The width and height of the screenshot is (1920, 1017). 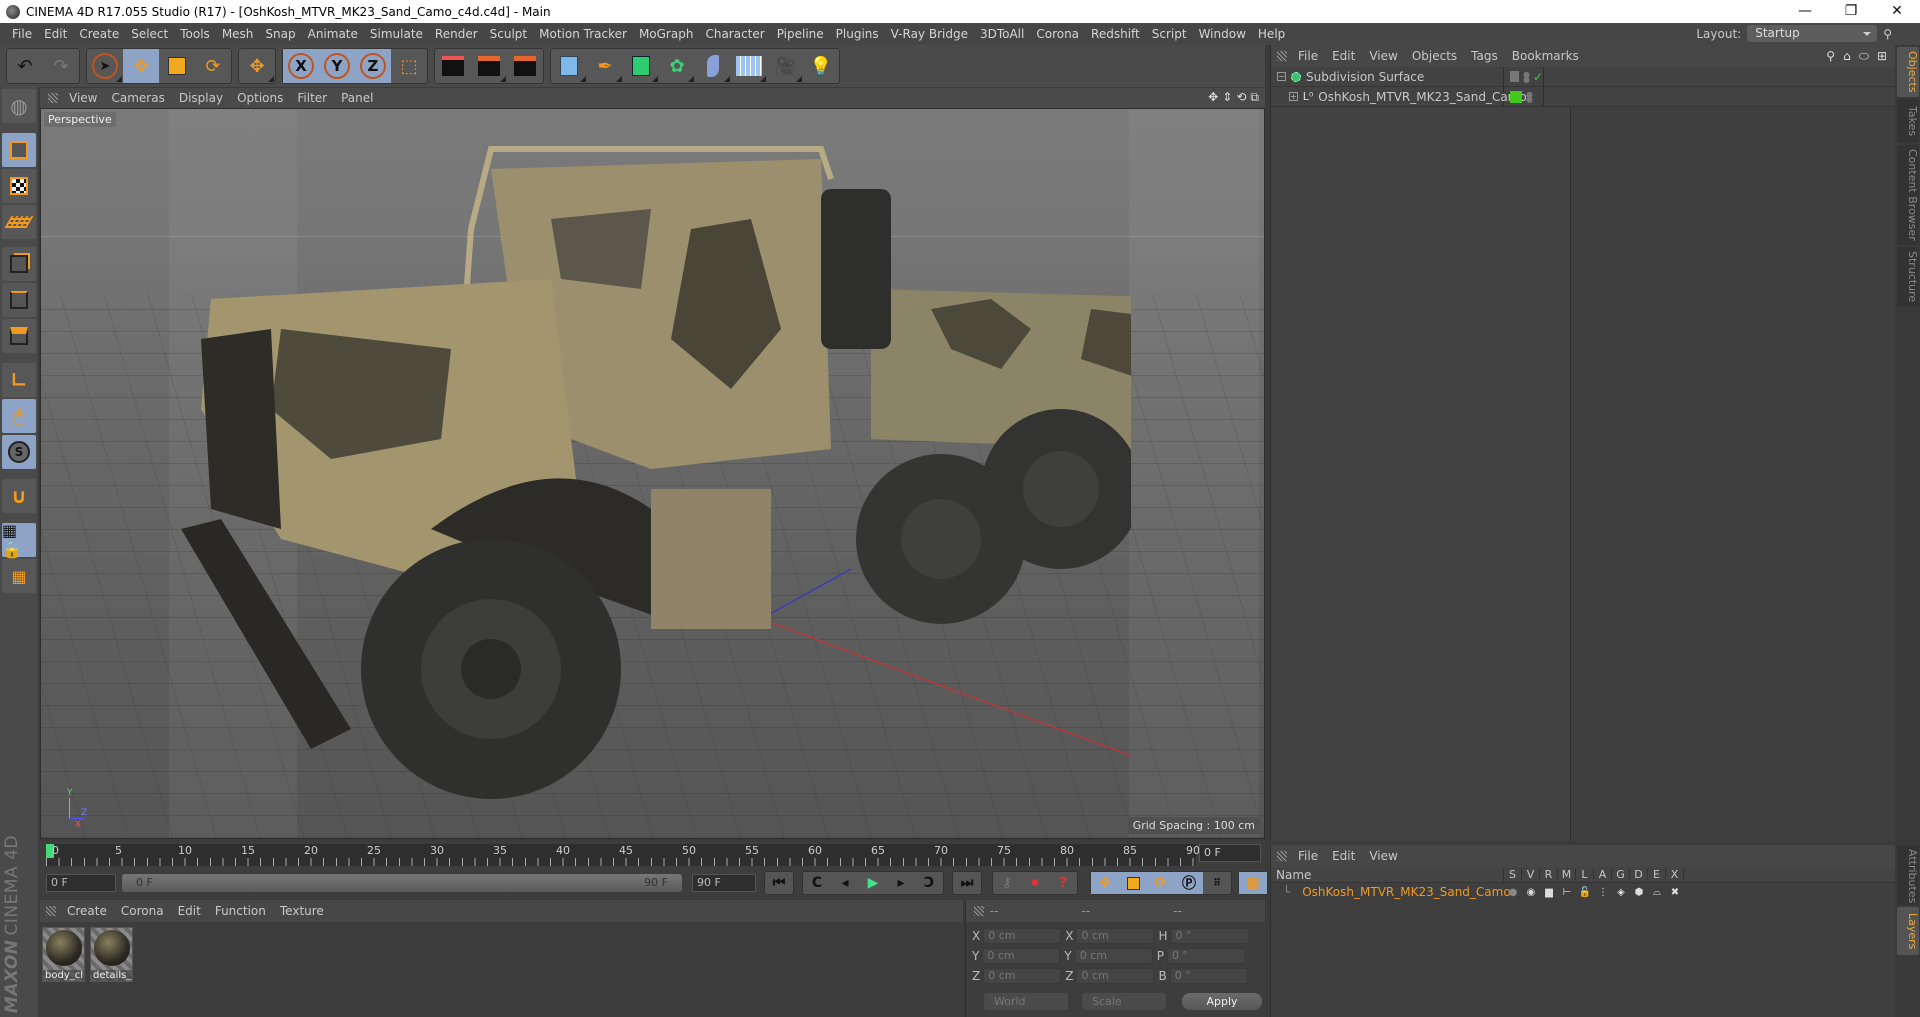 I want to click on expand-icon: +, so click(x=1293, y=96).